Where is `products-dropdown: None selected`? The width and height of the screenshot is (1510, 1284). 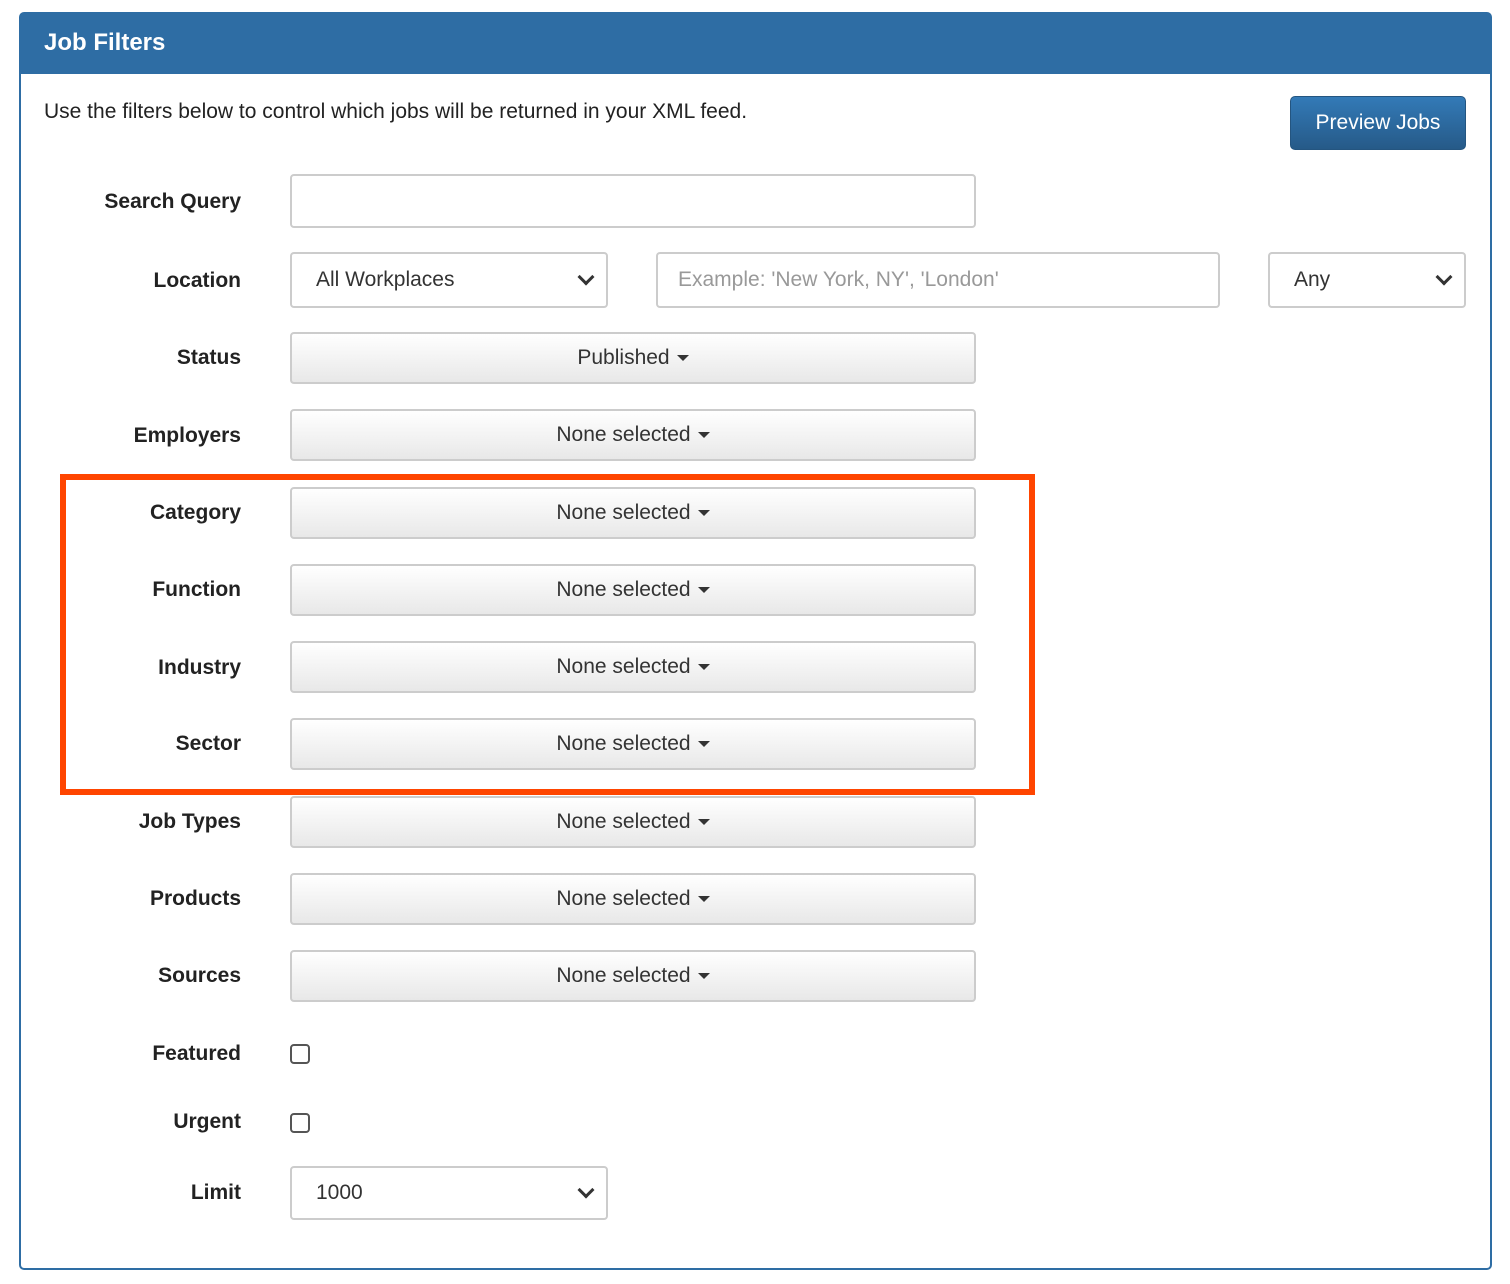
products-dropdown: None selected is located at coordinates (633, 899).